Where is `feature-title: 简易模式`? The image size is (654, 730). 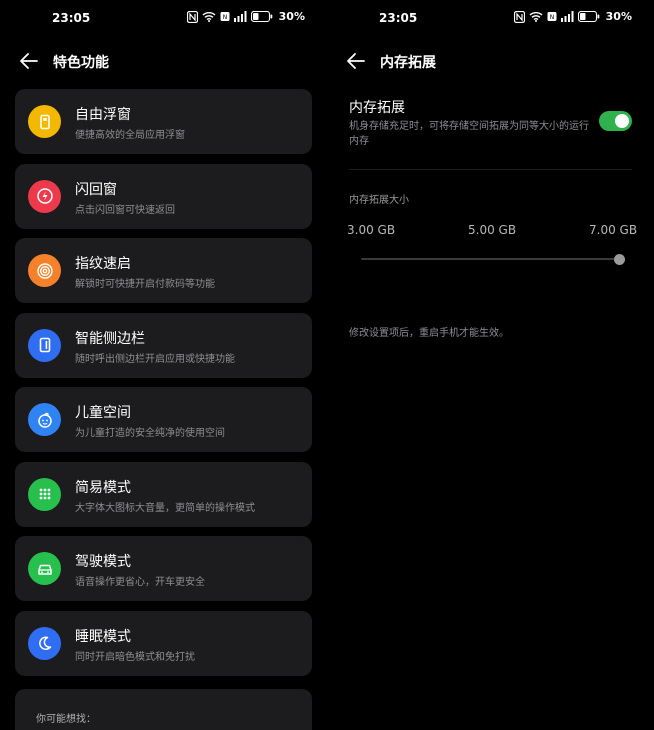
feature-title: 简易模式 is located at coordinates (103, 487).